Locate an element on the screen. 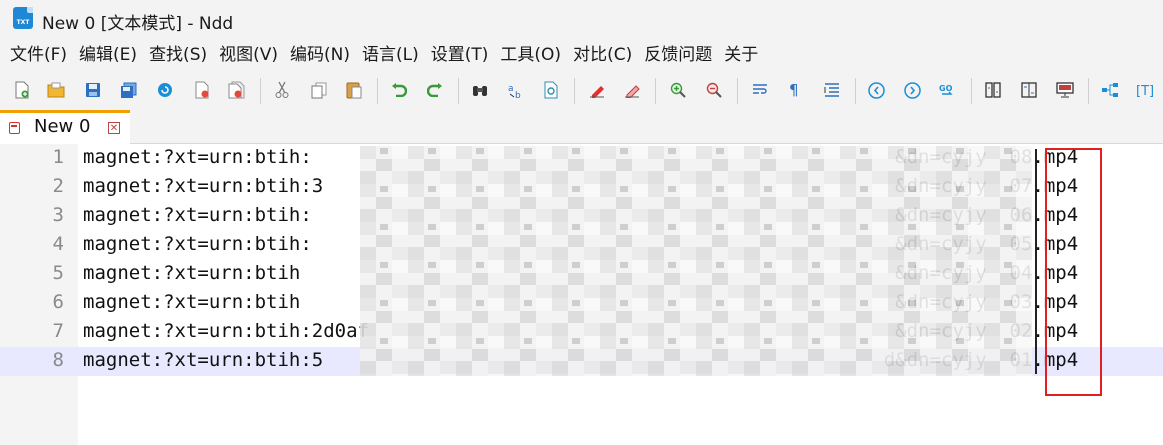 This screenshot has height=445, width=1163. line-number: 8 is located at coordinates (58, 360).